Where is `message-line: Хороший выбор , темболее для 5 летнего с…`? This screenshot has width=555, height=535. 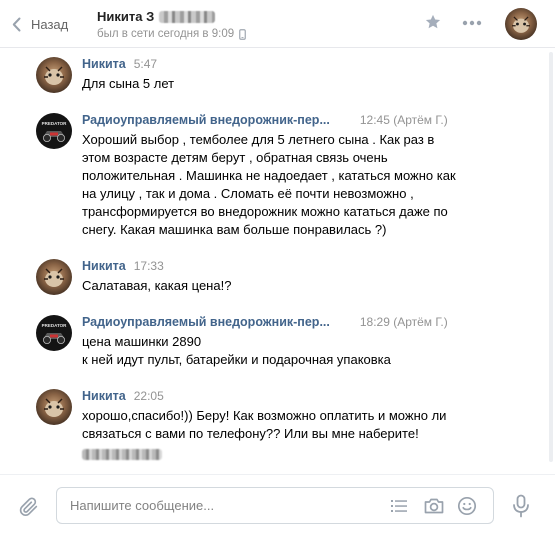 message-line: Хороший выбор , темболее для 5 летнего с… is located at coordinates (258, 139).